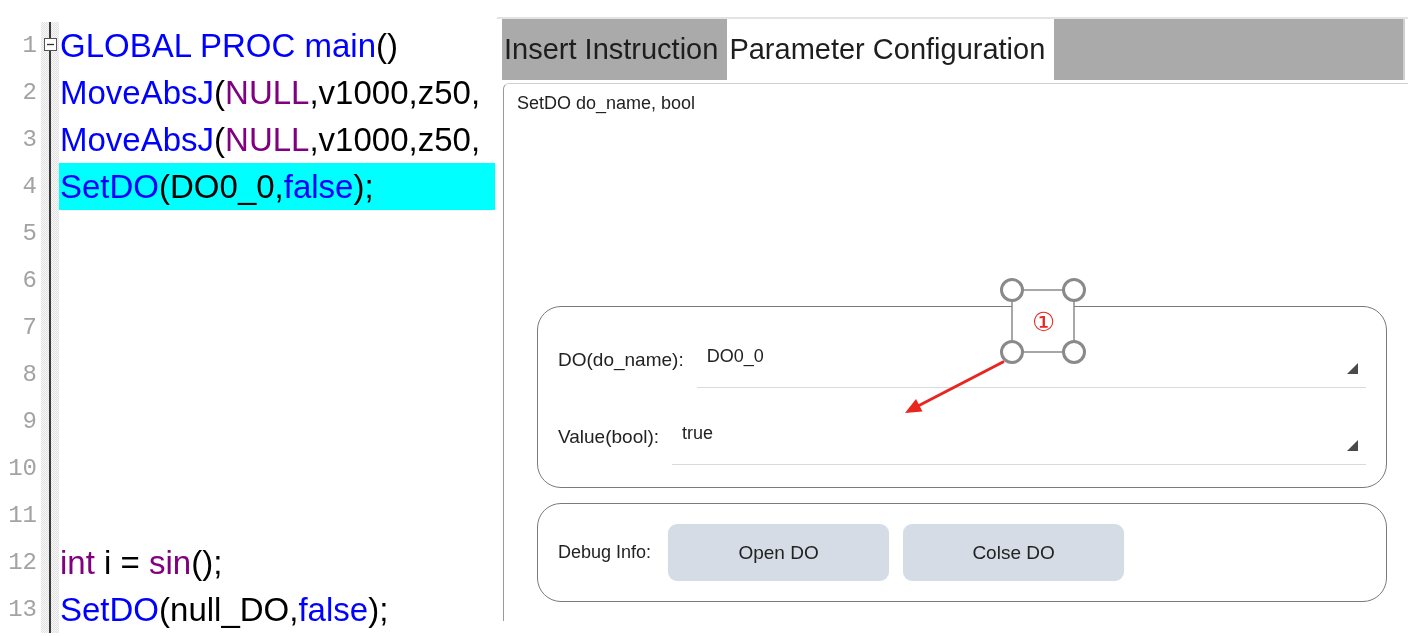 The image size is (1422, 636). Describe the element at coordinates (23, 468) in the screenshot. I see `line-number: 10` at that location.